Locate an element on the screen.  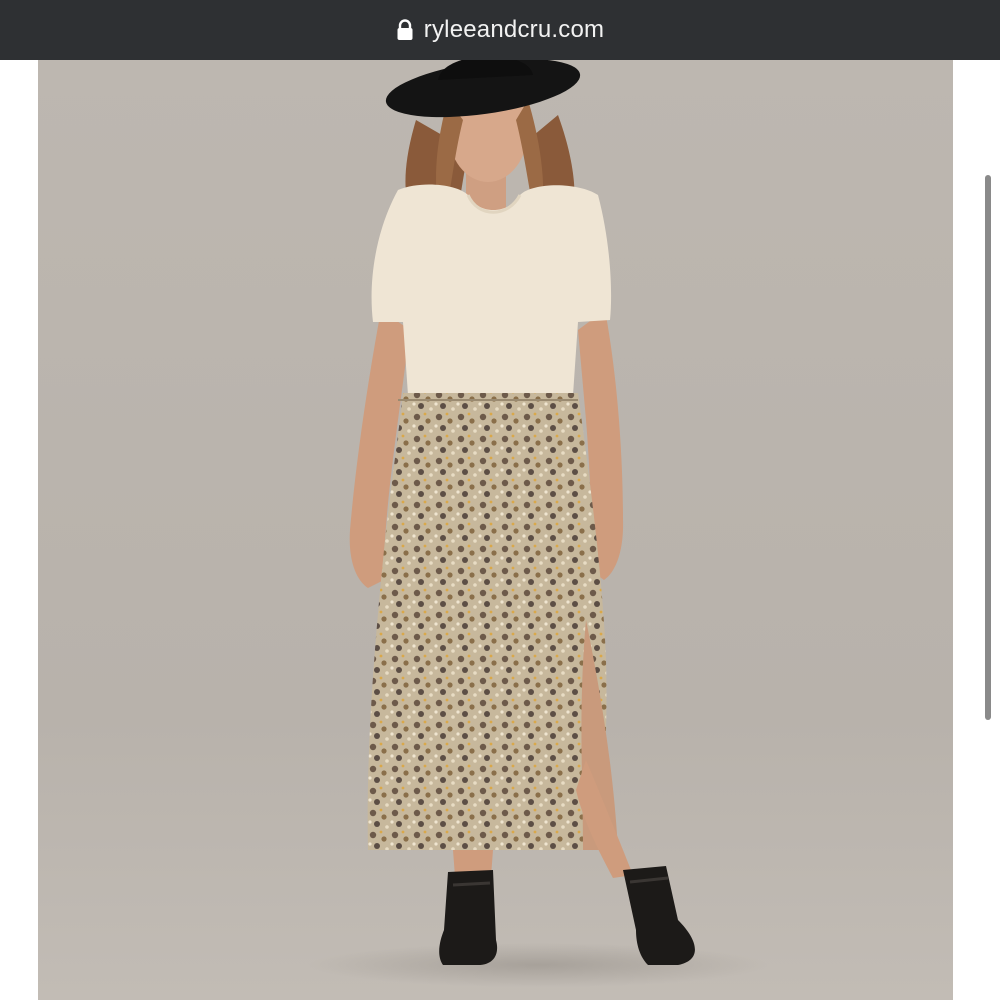
browser-address-bar: ryleeandcru.com is located at coordinates (500, 30).